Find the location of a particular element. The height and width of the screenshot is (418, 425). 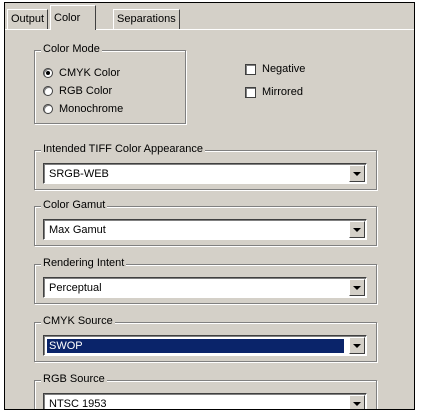

rgb-source-group: RGB Source NTSC 1953 is located at coordinates (205, 391).